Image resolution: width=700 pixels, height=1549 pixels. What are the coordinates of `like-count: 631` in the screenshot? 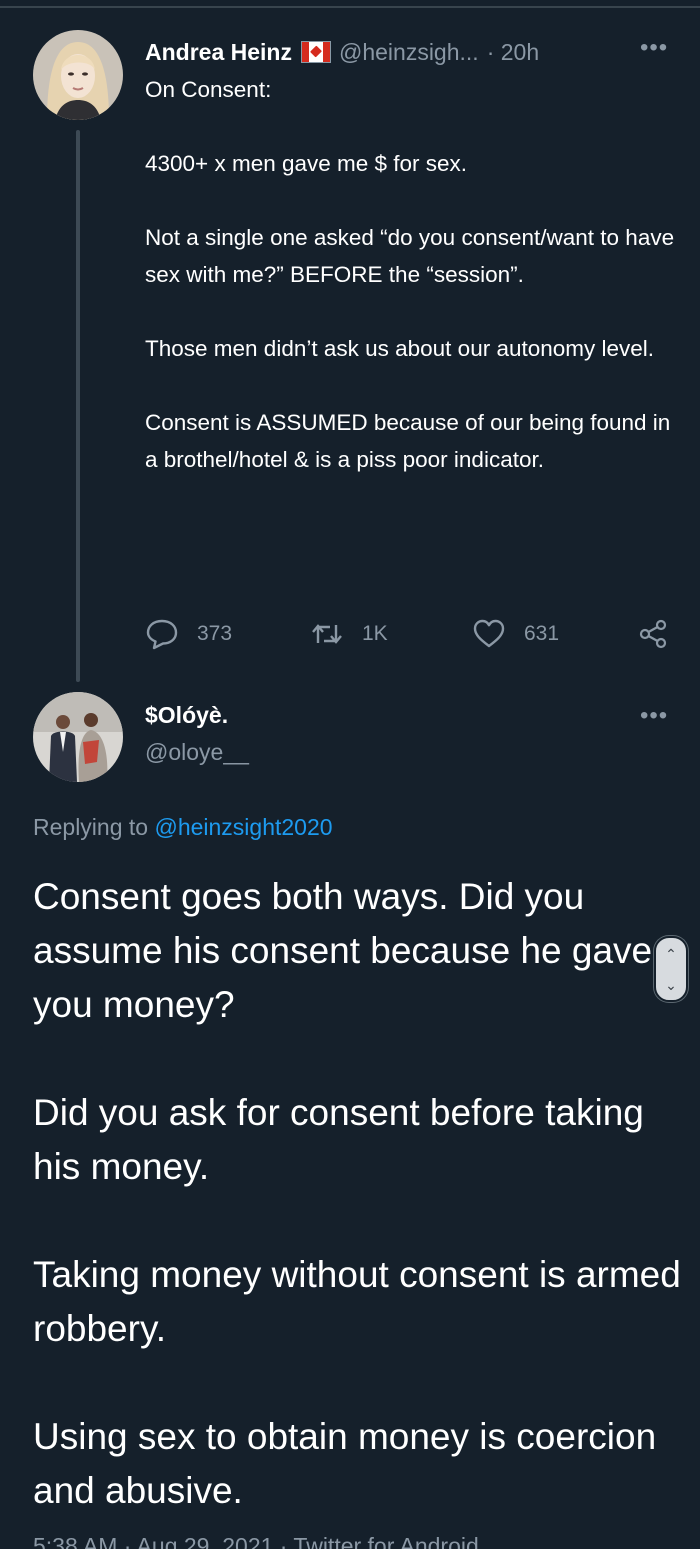 It's located at (542, 633).